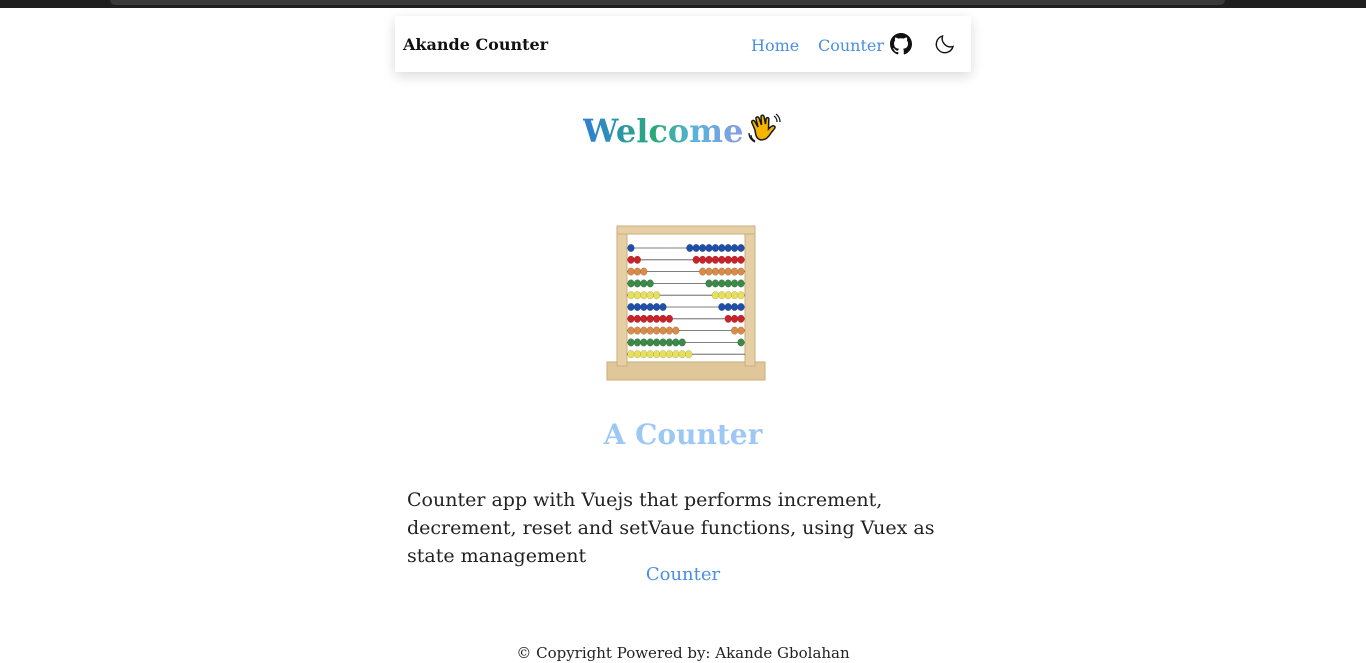 The width and height of the screenshot is (1366, 663). What do you see at coordinates (683, 44) in the screenshot?
I see `navbar: Akande Counter Home Counter` at bounding box center [683, 44].